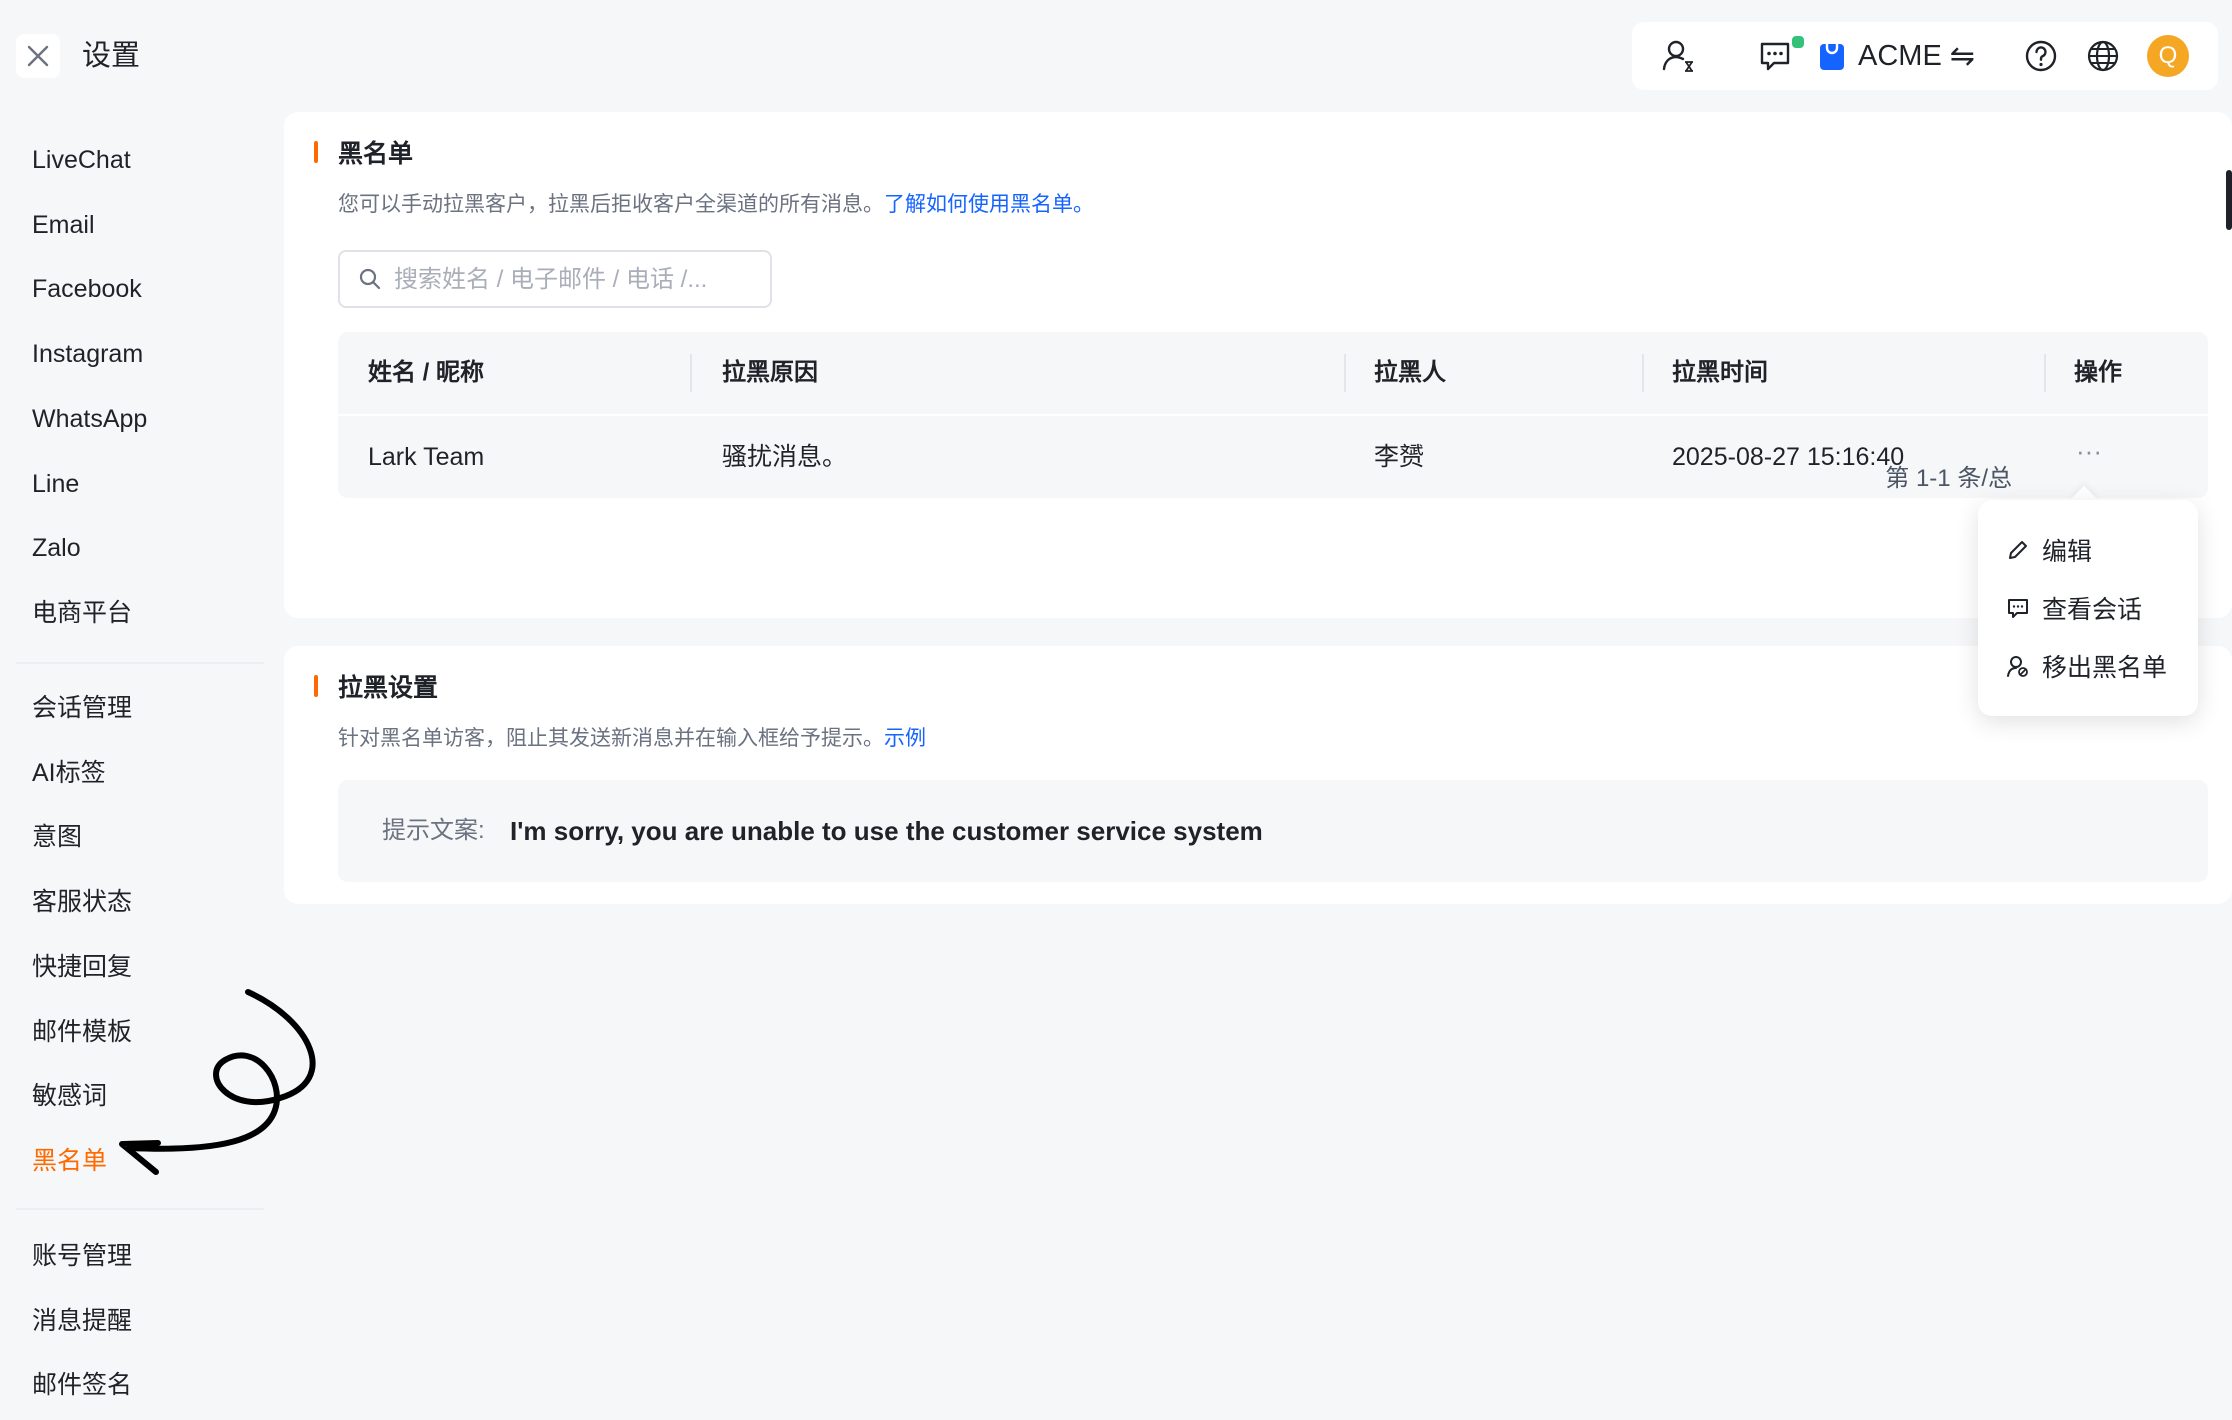  Describe the element at coordinates (217, 1082) in the screenshot. I see `hand-drawn-arrow` at that location.